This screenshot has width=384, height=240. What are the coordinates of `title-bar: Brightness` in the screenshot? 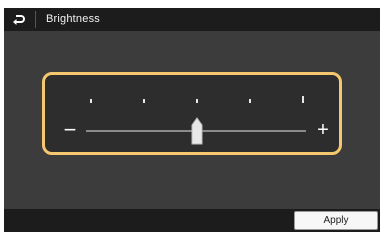 It's located at (192, 19).